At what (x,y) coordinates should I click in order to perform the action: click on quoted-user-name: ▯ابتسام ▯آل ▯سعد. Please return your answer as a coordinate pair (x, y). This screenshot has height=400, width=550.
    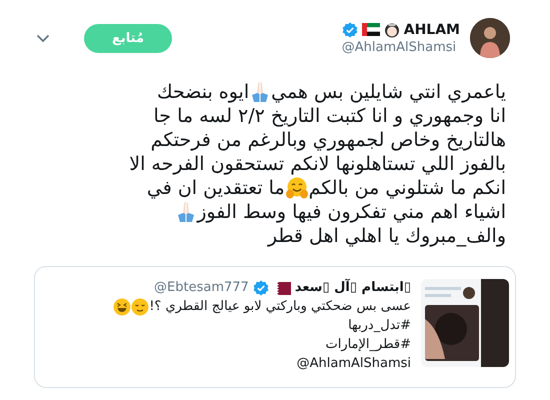
    Looking at the image, I should click on (352, 288).